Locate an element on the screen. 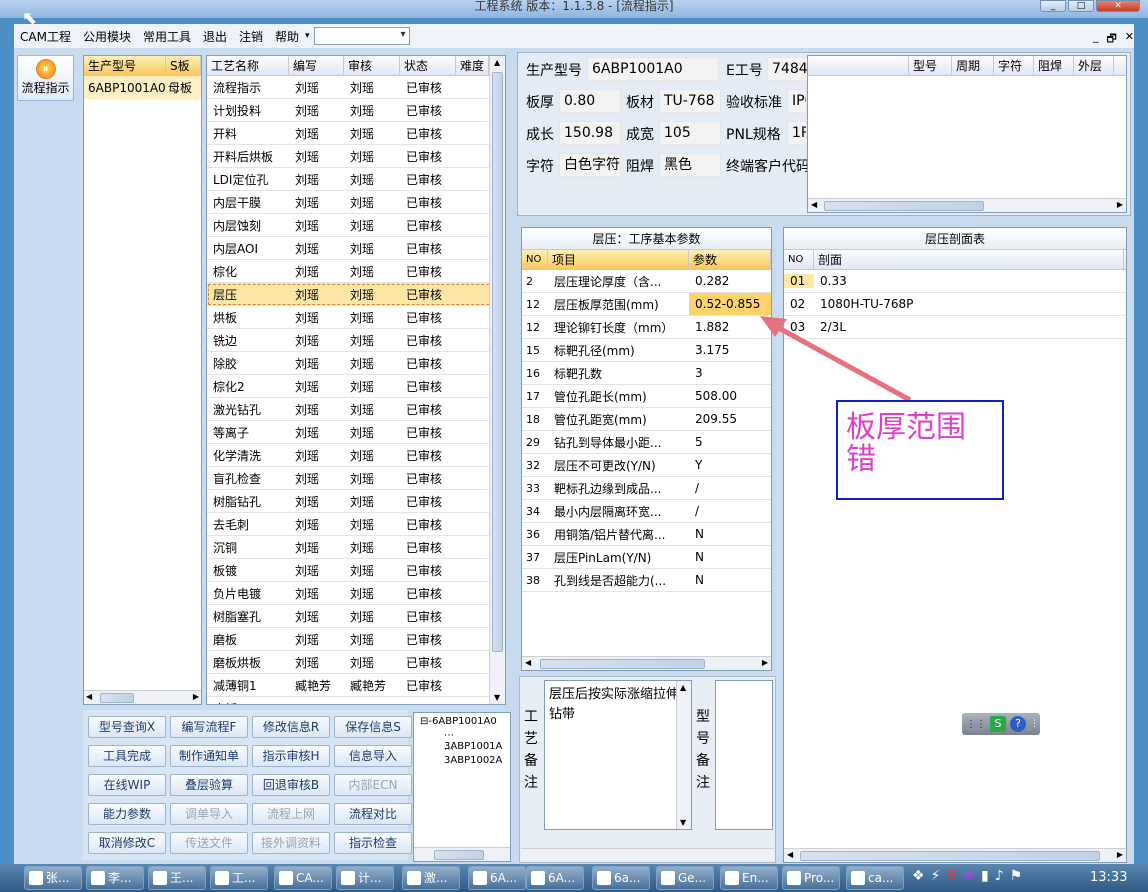  action-button: 信息导入 is located at coordinates (373, 756).